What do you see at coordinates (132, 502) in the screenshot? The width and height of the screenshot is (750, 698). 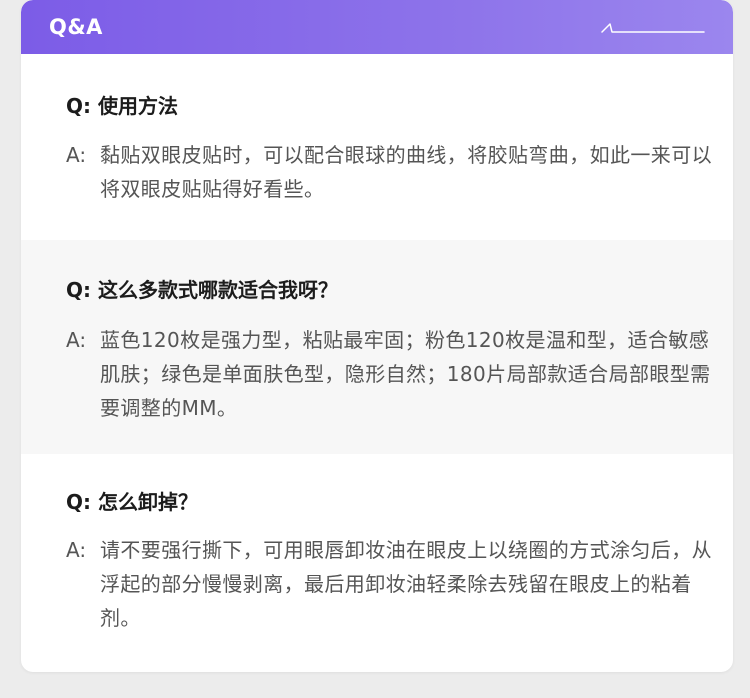 I see `question-text: Q: 怎么卸掉？` at bounding box center [132, 502].